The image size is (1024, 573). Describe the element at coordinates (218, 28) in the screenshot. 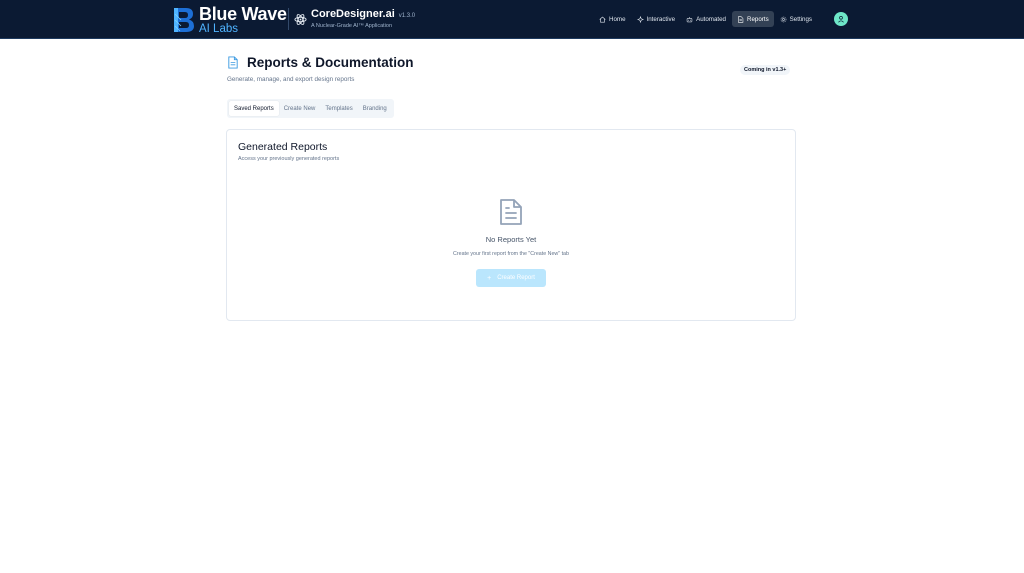

I see `brand-subtitle: AI Labs` at that location.